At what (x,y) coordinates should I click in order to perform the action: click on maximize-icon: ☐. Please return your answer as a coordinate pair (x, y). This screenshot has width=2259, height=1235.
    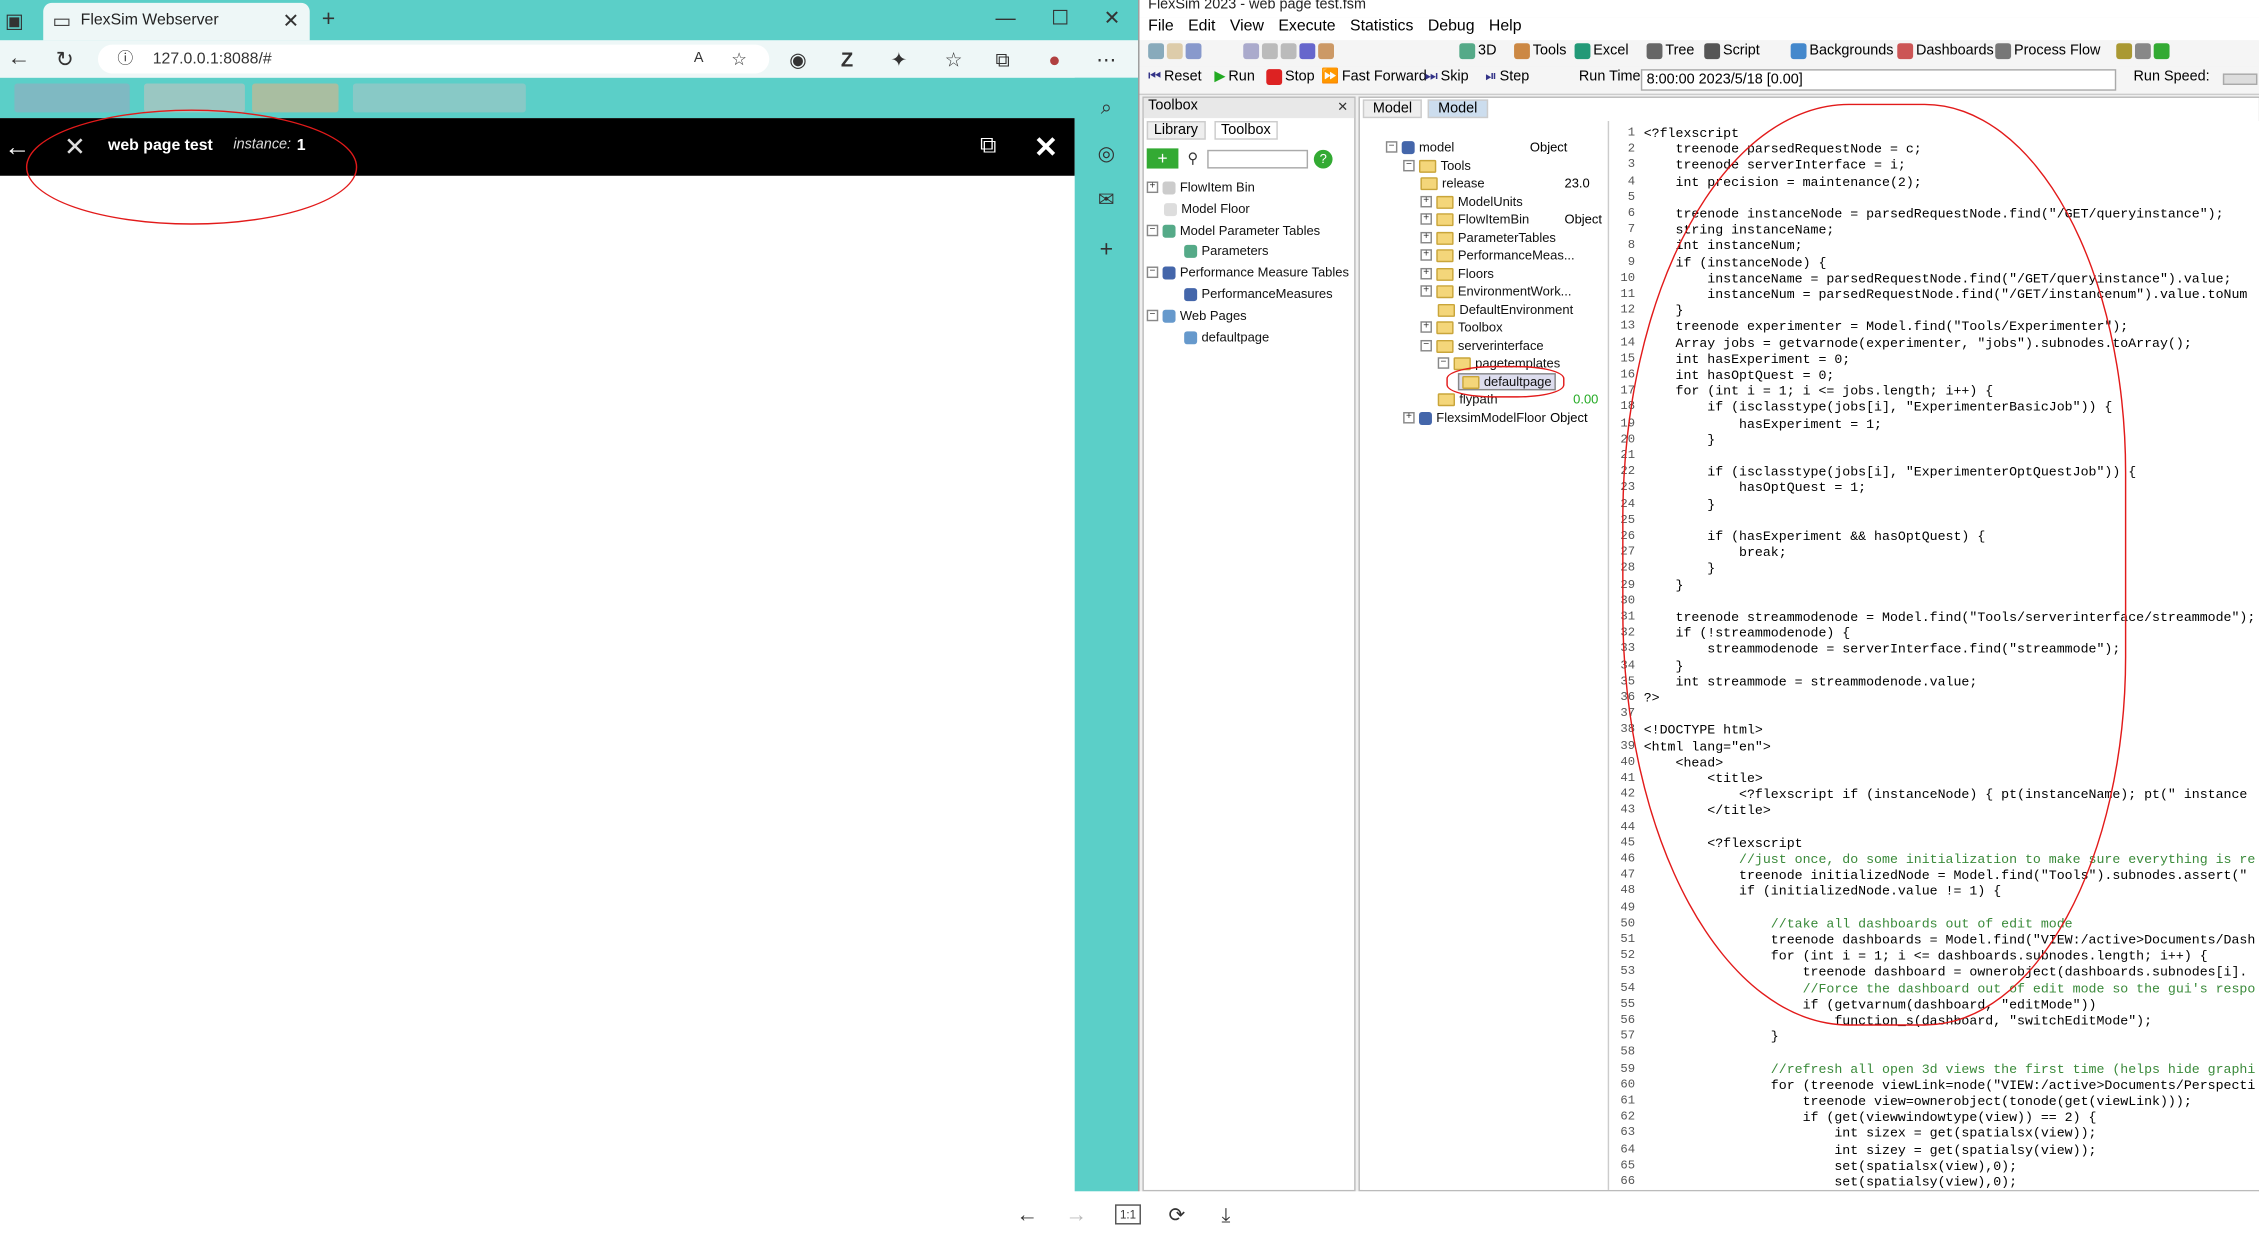
    Looking at the image, I should click on (1060, 17).